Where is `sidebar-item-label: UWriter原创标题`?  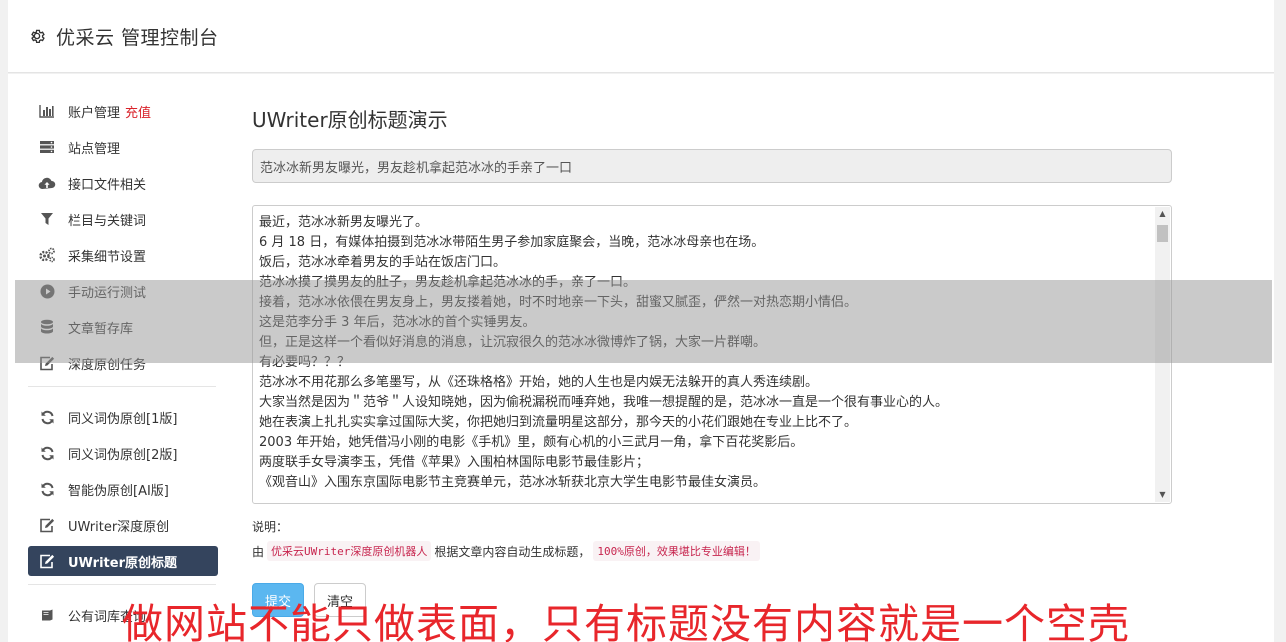
sidebar-item-label: UWriter原创标题 is located at coordinates (122, 563).